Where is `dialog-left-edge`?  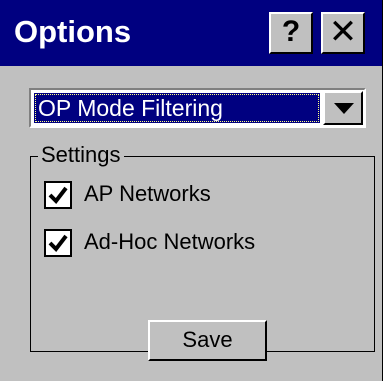 dialog-left-edge is located at coordinates (4, 223).